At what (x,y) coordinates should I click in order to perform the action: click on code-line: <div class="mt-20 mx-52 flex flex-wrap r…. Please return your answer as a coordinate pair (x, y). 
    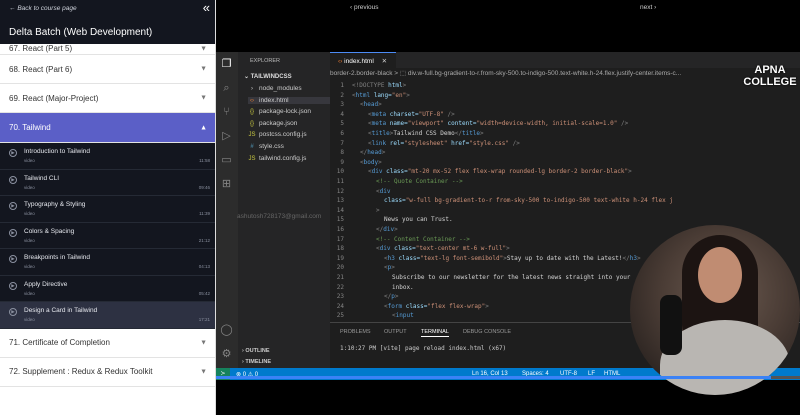
    Looking at the image, I should click on (500, 172).